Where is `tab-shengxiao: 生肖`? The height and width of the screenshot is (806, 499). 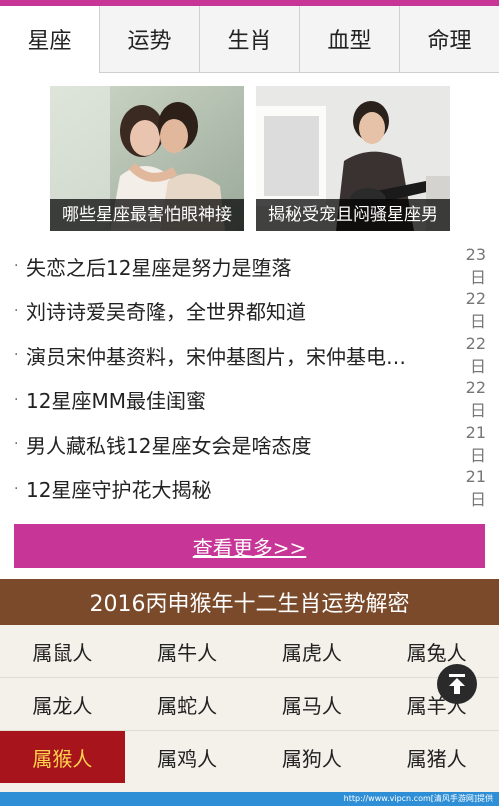
tab-shengxiao: 生肖 is located at coordinates (249, 39).